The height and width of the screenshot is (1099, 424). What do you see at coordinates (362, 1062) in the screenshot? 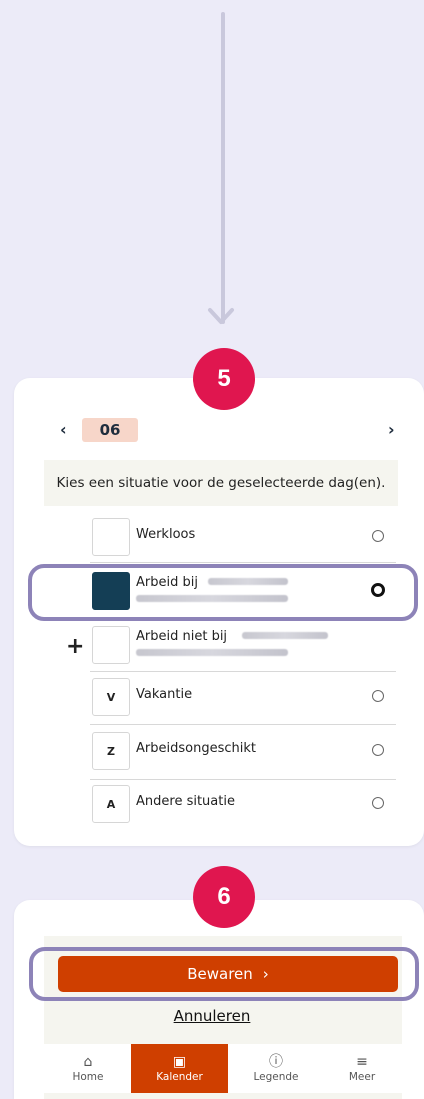
I see `menu-icon: ≡` at bounding box center [362, 1062].